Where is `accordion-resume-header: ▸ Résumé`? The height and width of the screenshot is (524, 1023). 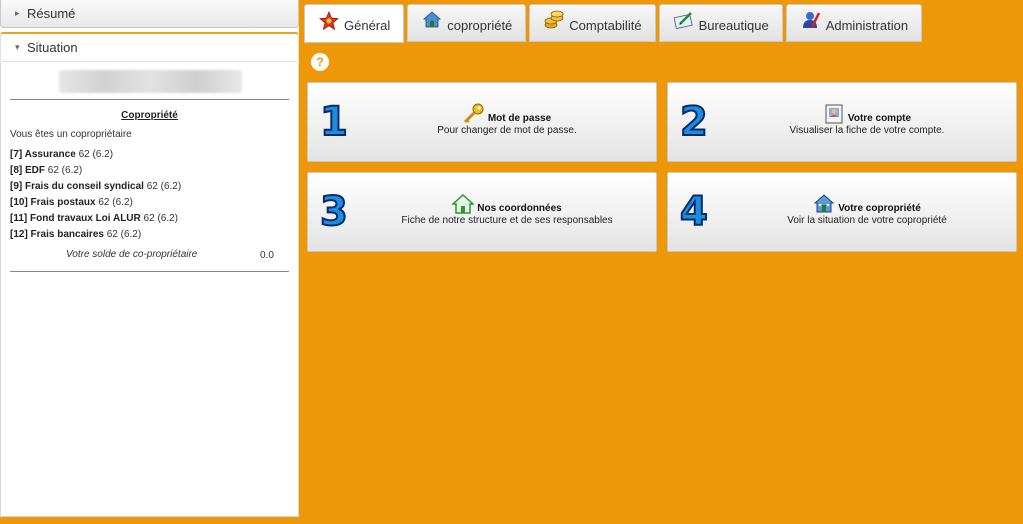
accordion-resume-header: ▸ Résumé is located at coordinates (149, 14).